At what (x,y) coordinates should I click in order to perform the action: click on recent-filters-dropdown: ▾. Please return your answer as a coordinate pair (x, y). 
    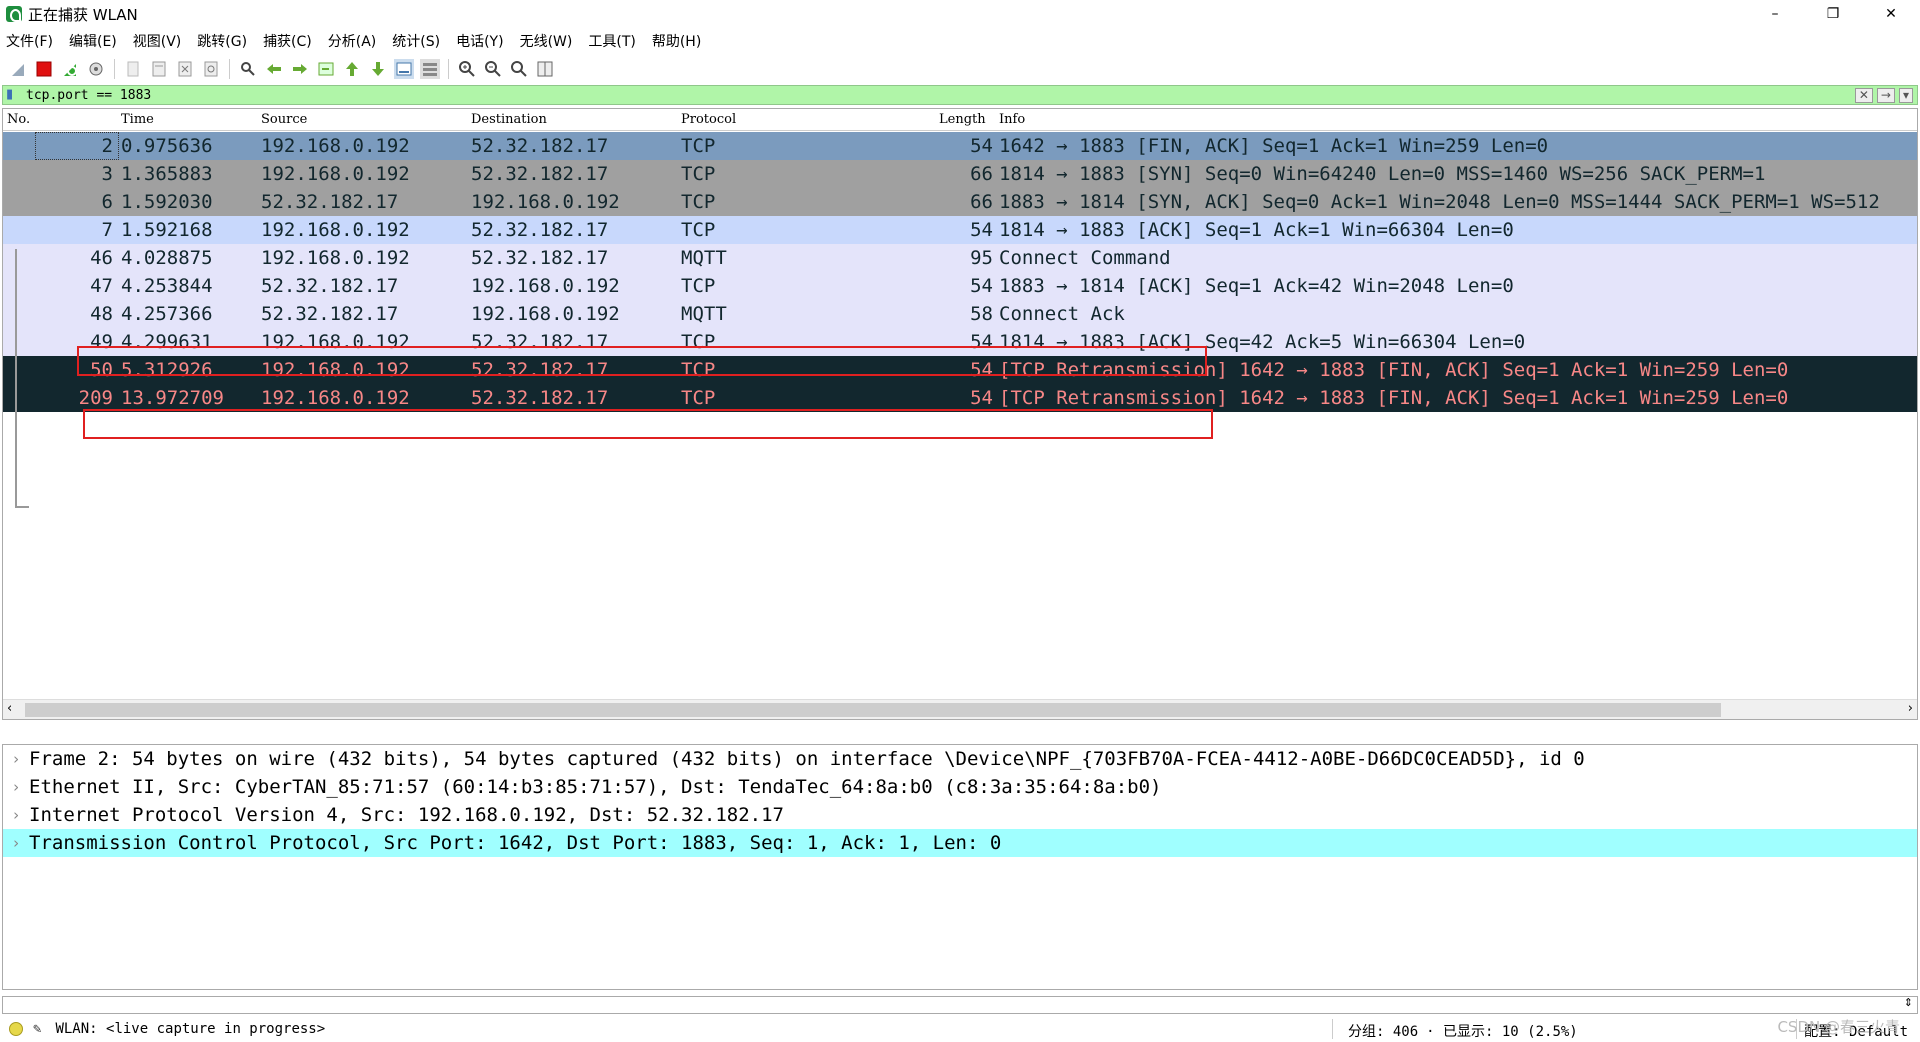
    Looking at the image, I should click on (1905, 95).